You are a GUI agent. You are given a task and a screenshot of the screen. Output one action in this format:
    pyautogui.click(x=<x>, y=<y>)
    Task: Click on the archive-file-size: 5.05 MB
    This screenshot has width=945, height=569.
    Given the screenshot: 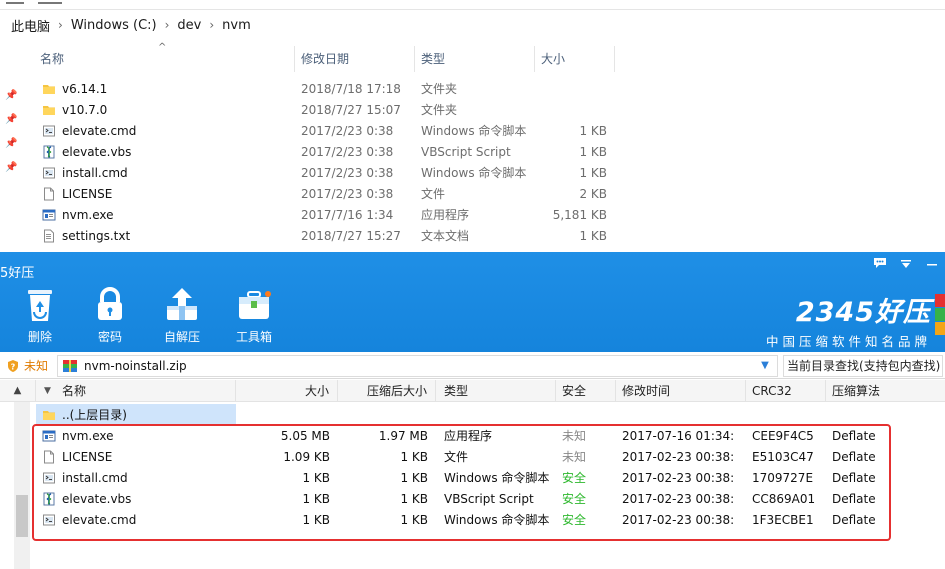 What is the action you would take?
    pyautogui.click(x=305, y=435)
    